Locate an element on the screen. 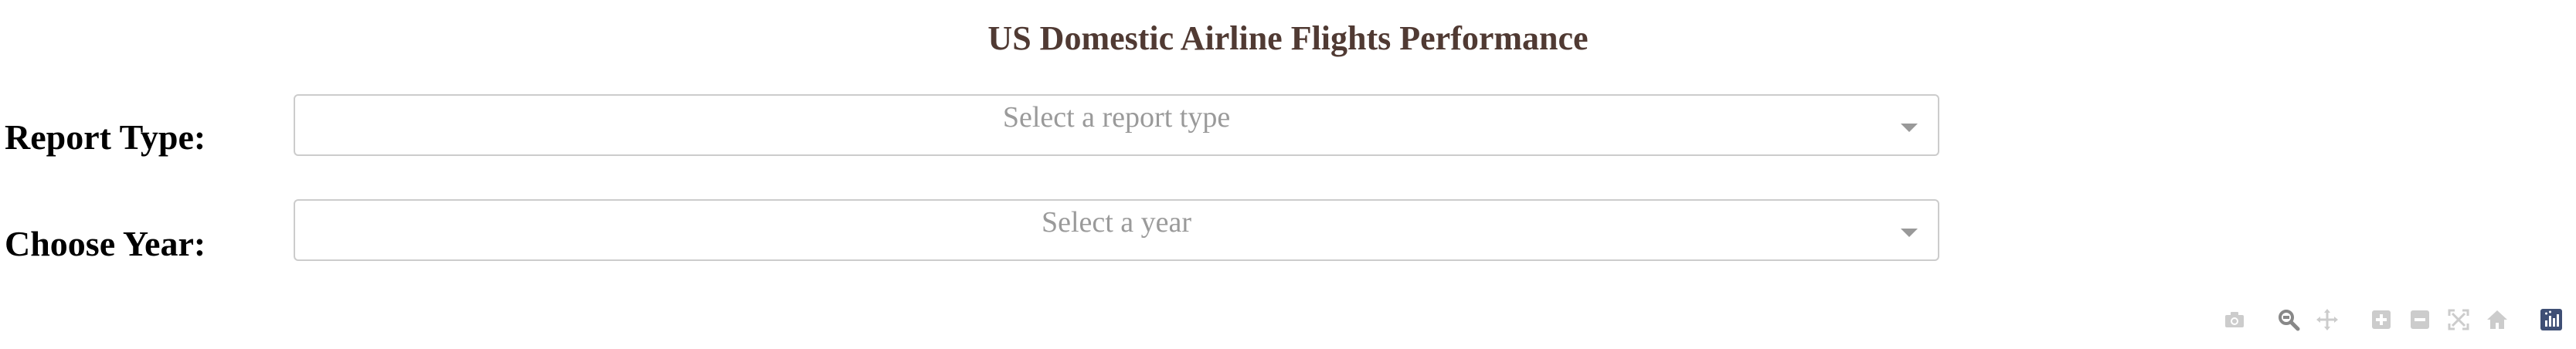 The width and height of the screenshot is (2576, 349). report-type-dropdown: Select a report type is located at coordinates (1116, 125).